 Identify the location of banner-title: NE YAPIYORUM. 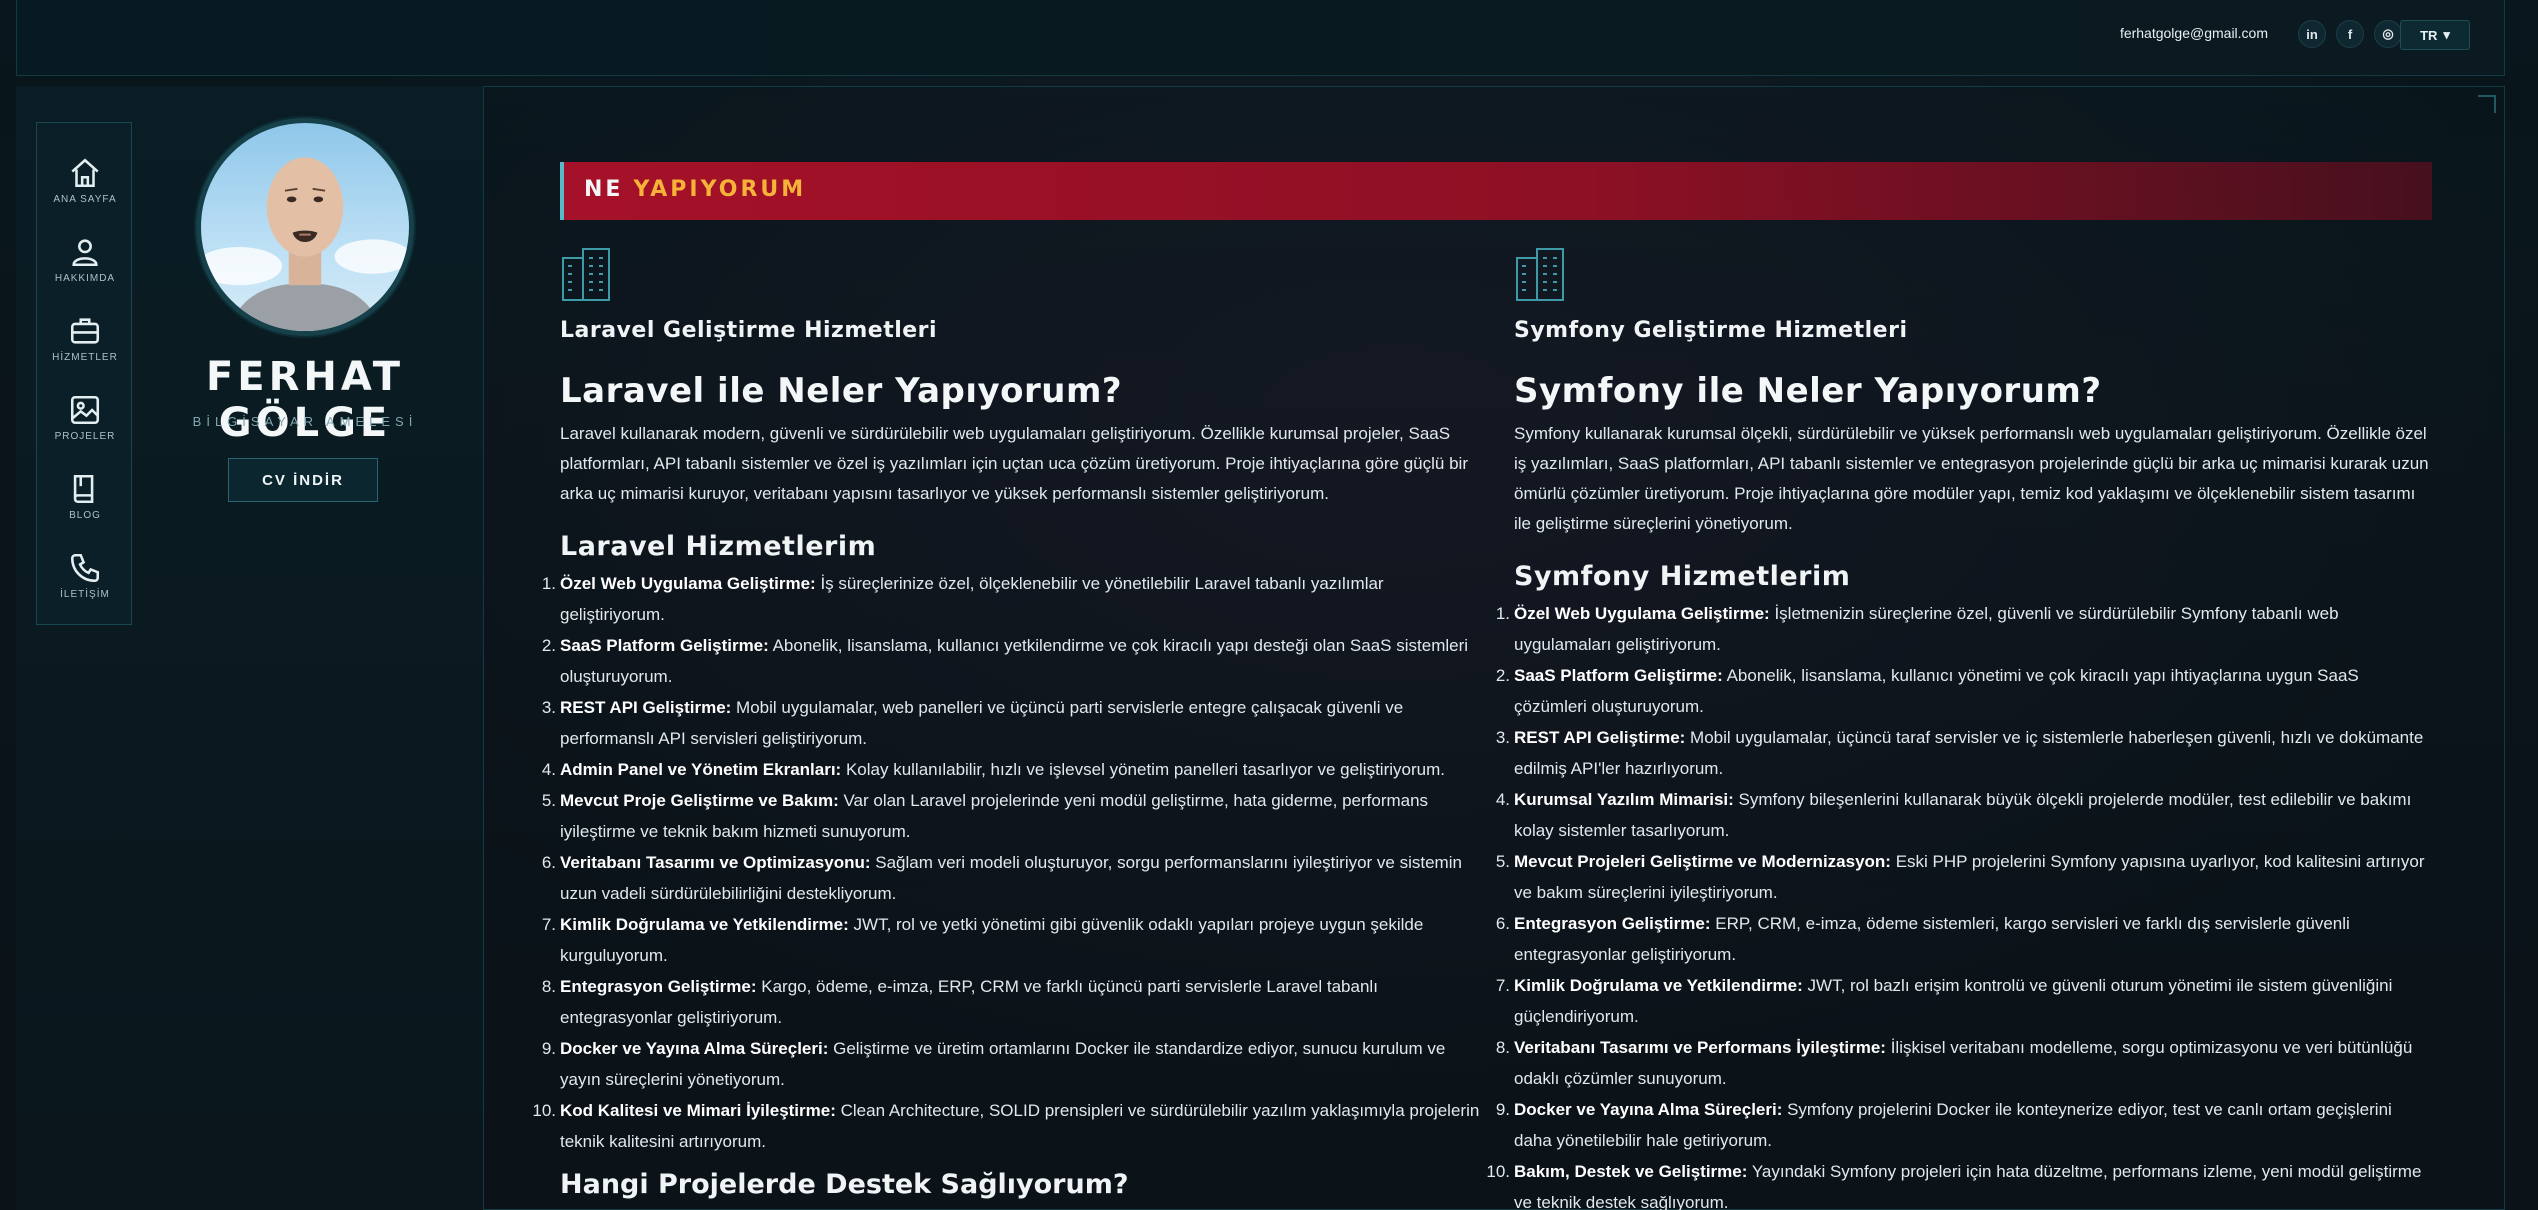
(695, 189).